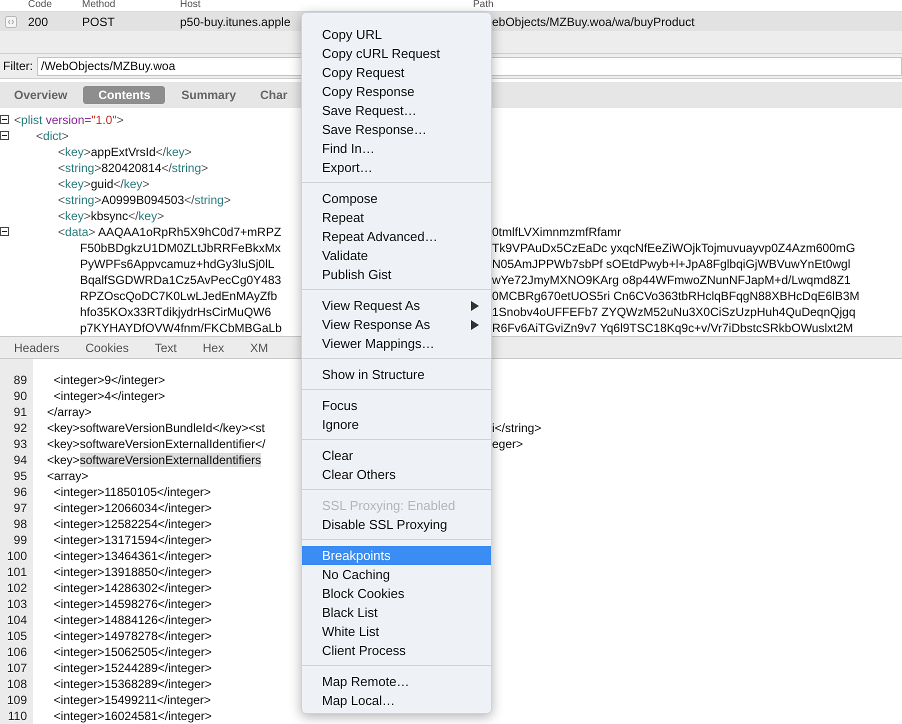 The width and height of the screenshot is (902, 724). Describe the element at coordinates (144, 200) in the screenshot. I see `code-line: <string>A0999B094503</string>` at that location.